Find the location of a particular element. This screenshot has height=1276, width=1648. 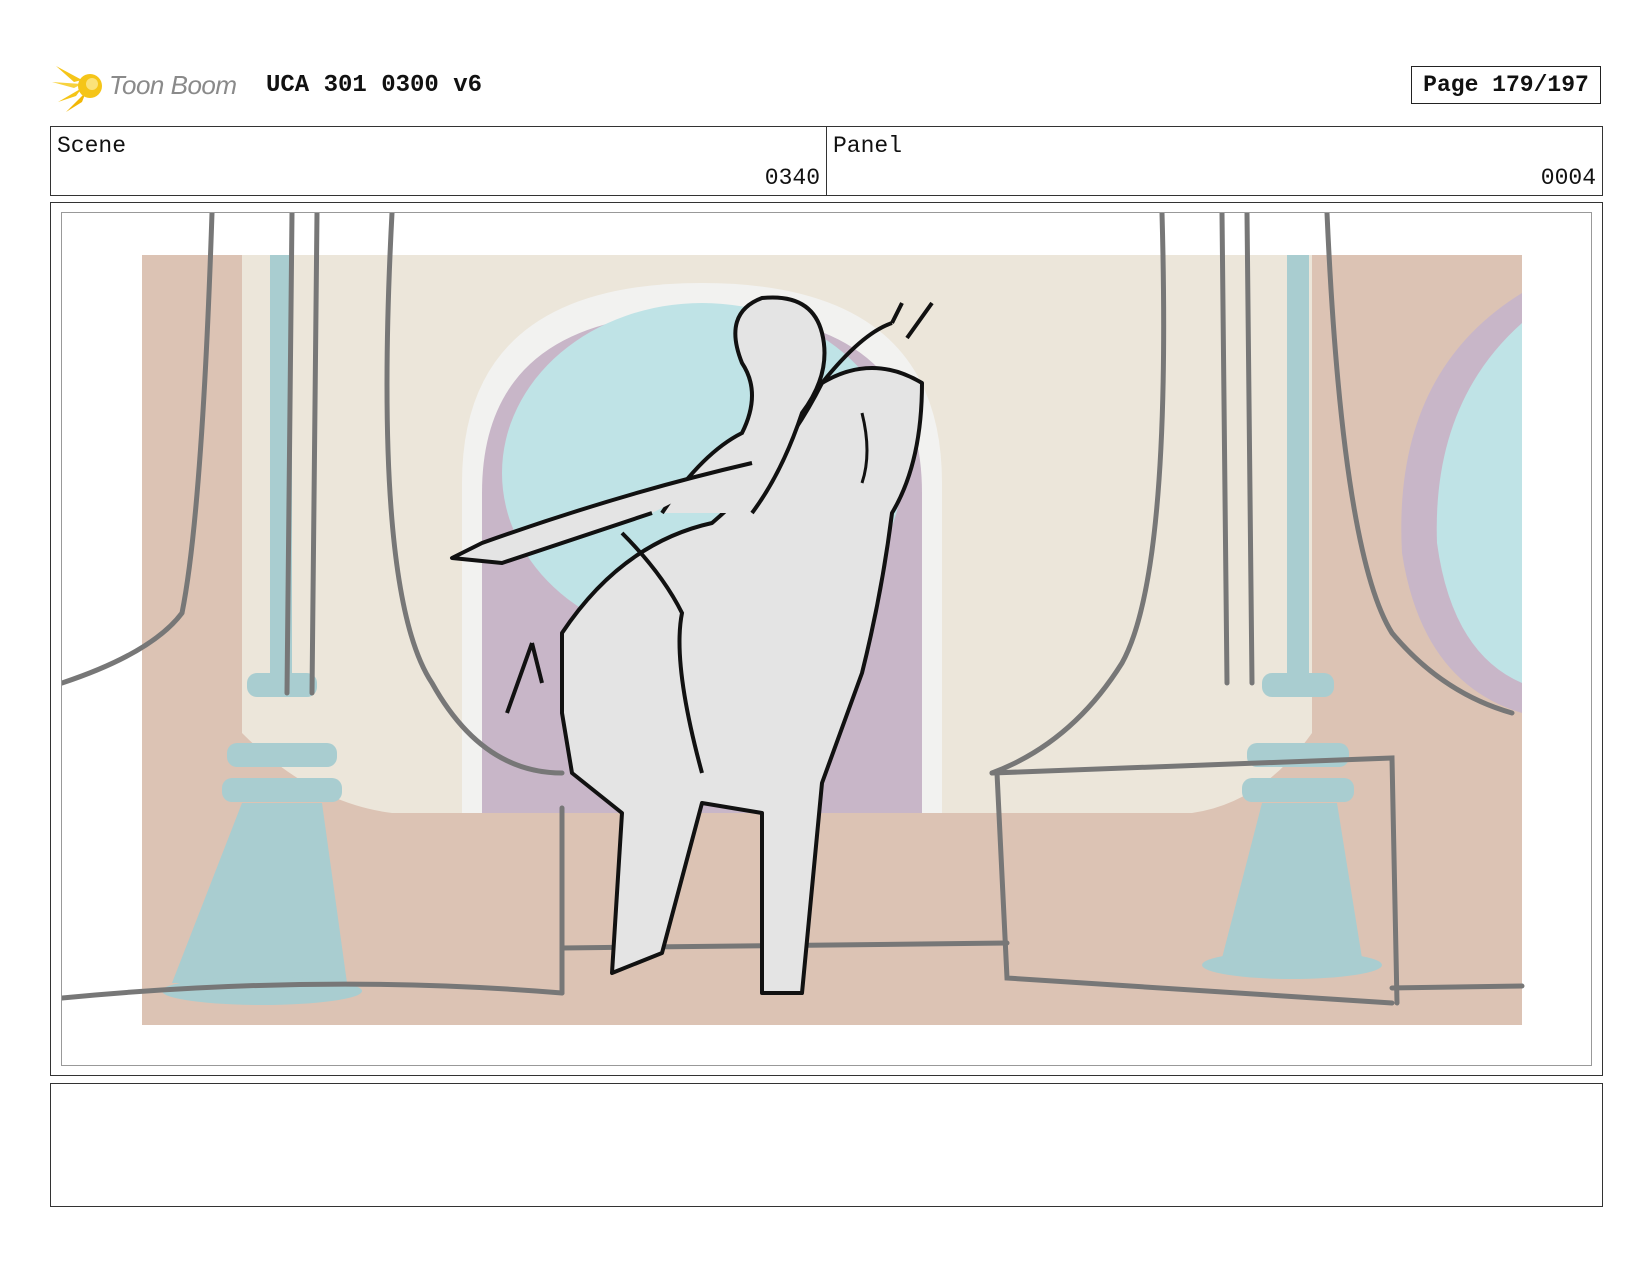

panel-number: 0004 is located at coordinates (1568, 178).